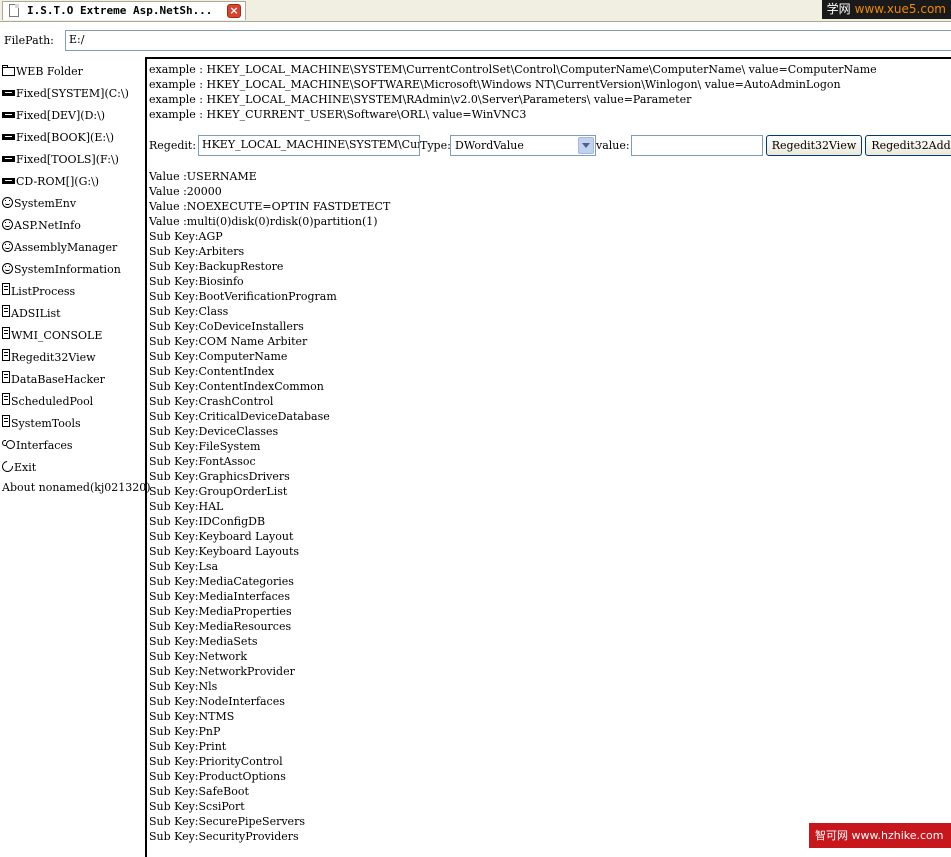 The width and height of the screenshot is (951, 857). What do you see at coordinates (239, 416) in the screenshot?
I see `result-line: Sub Key:CriticalDeviceDatabase` at bounding box center [239, 416].